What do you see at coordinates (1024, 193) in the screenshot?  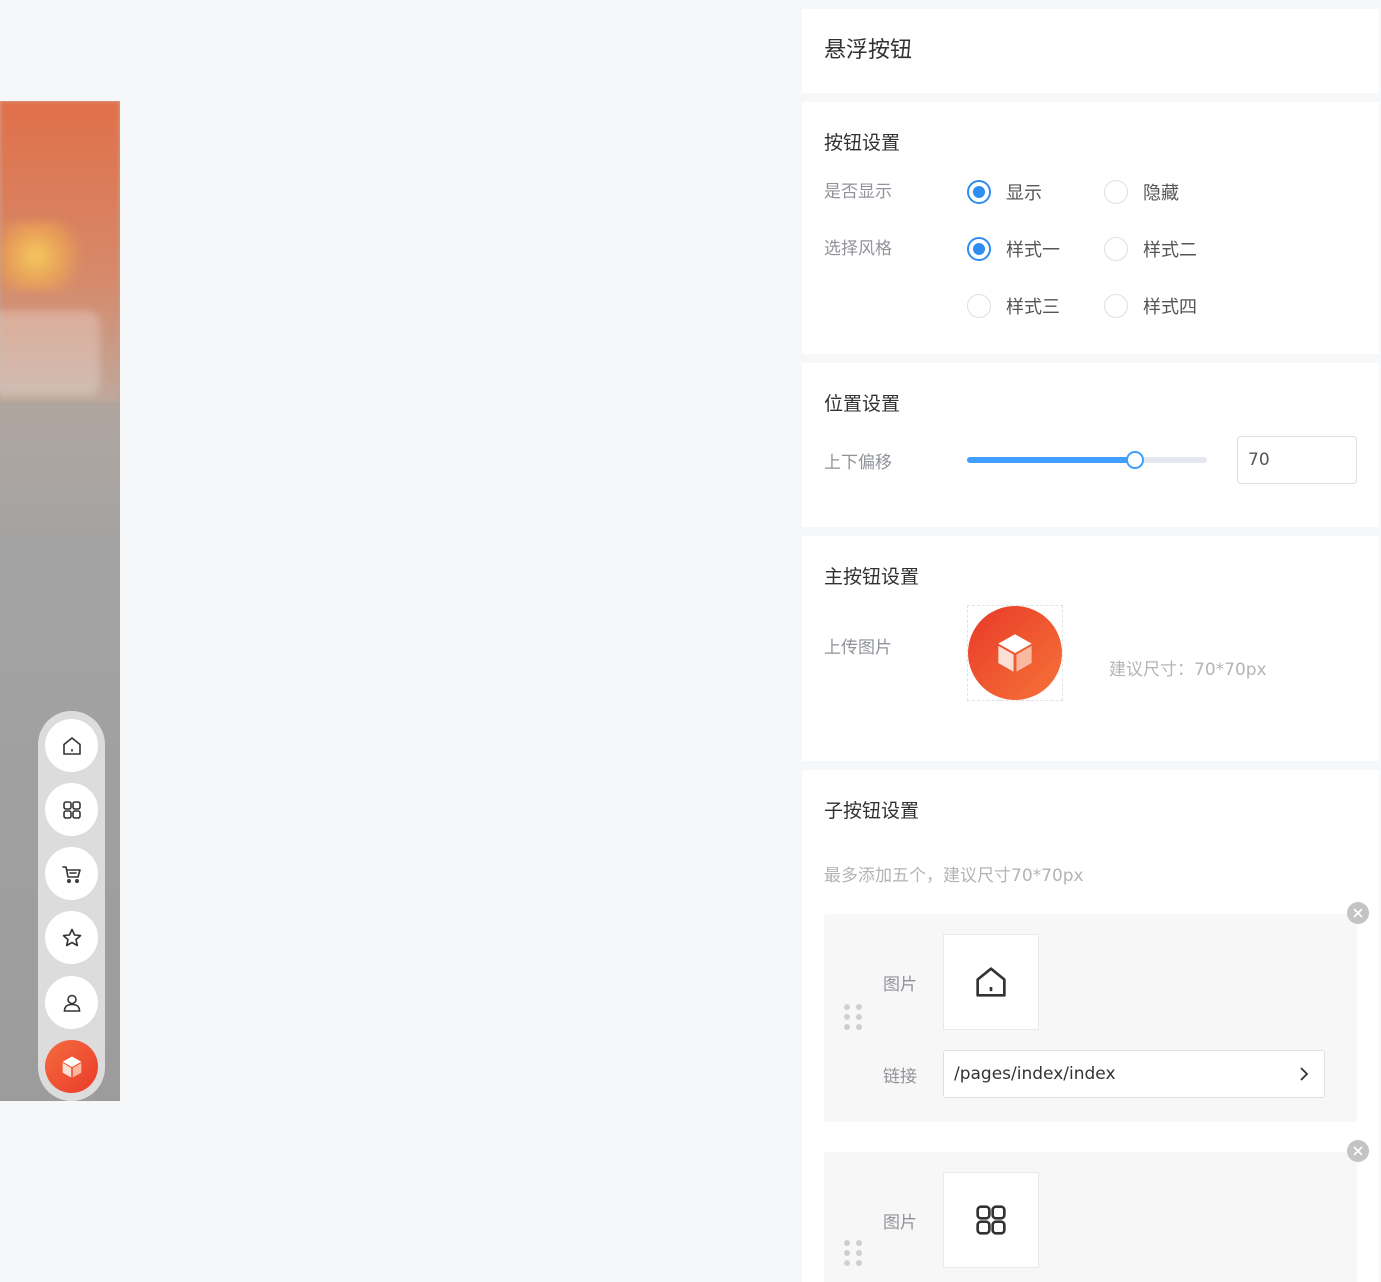 I see `radio-show-label: 显示` at bounding box center [1024, 193].